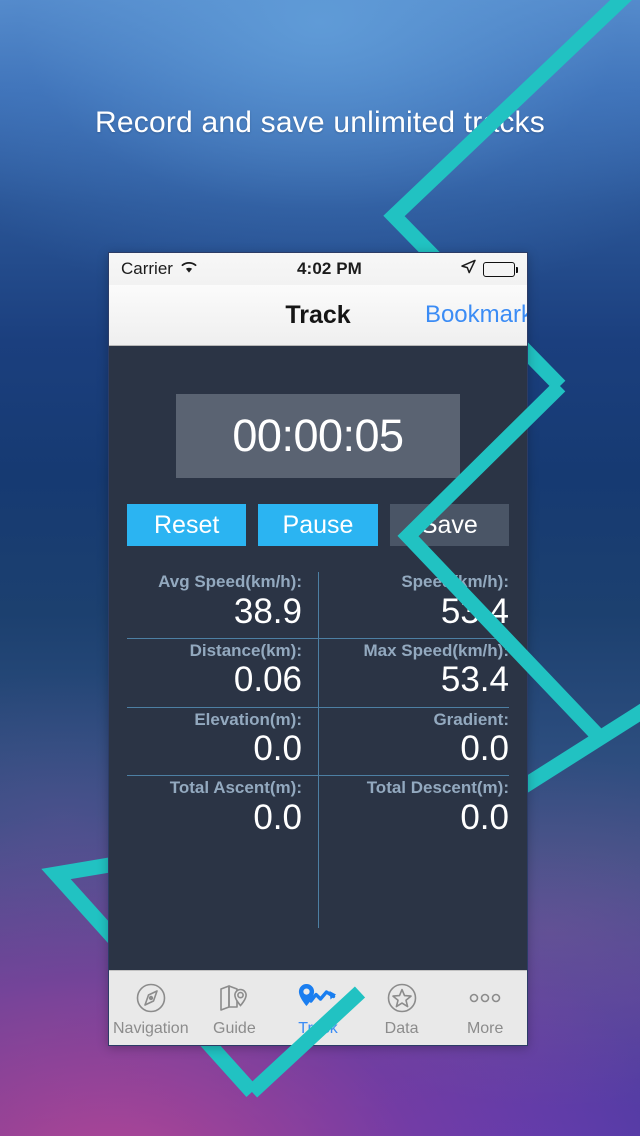  What do you see at coordinates (413, 673) in the screenshot?
I see `stat-max-speed: Max Speed(km/h): 53.4` at bounding box center [413, 673].